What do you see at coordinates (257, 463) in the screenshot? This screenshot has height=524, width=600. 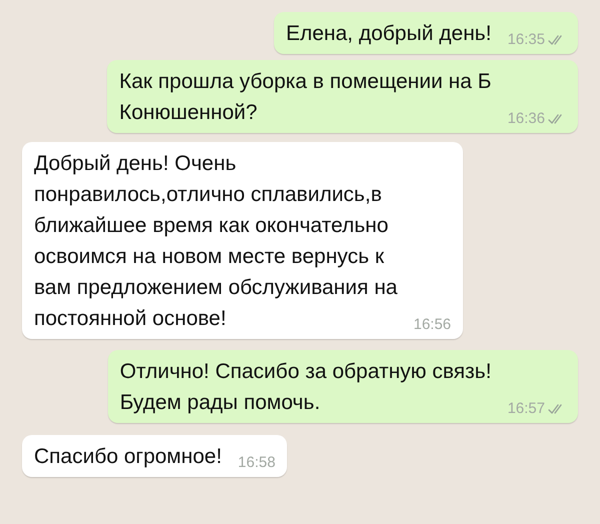 I see `message-time: 16:58` at bounding box center [257, 463].